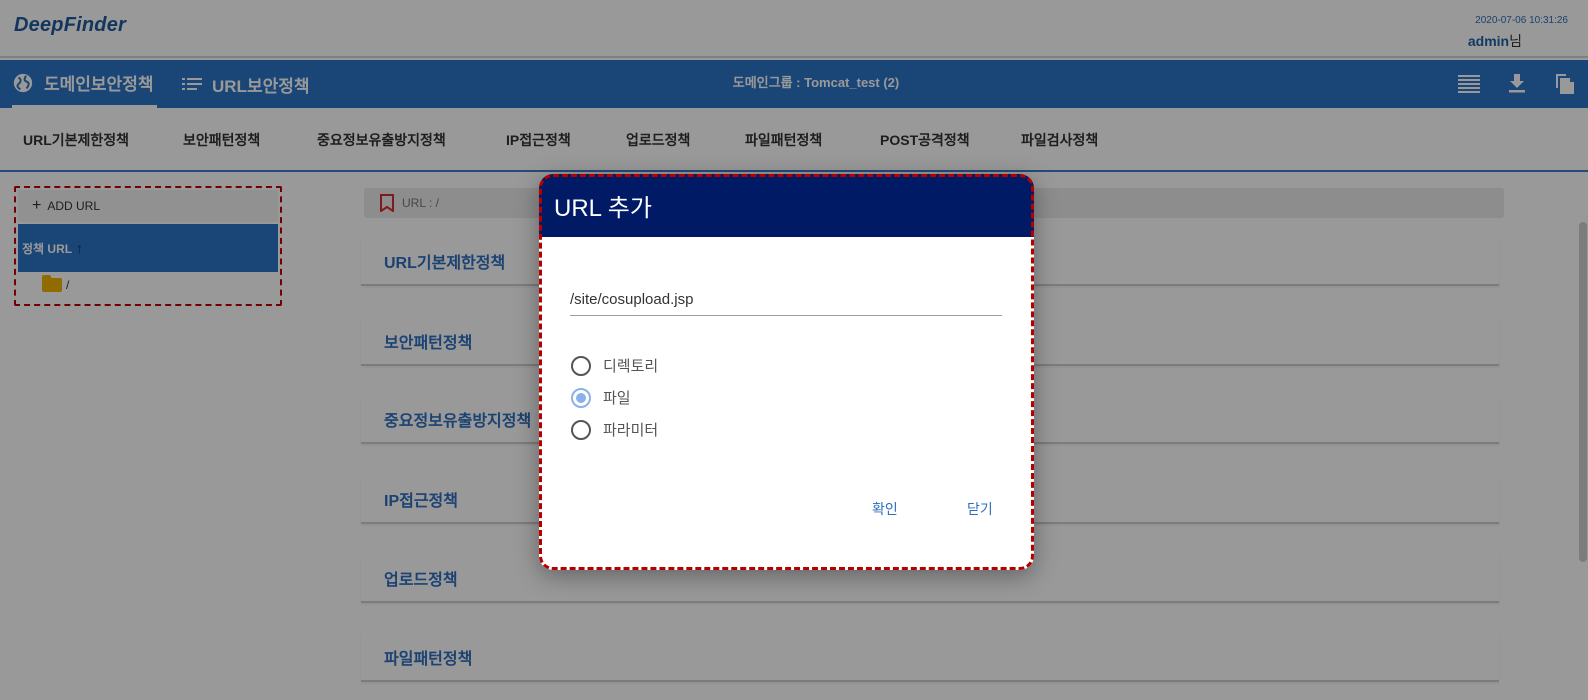 The image size is (1588, 700). I want to click on radio-option-directory: 디렉토리, so click(614, 365).